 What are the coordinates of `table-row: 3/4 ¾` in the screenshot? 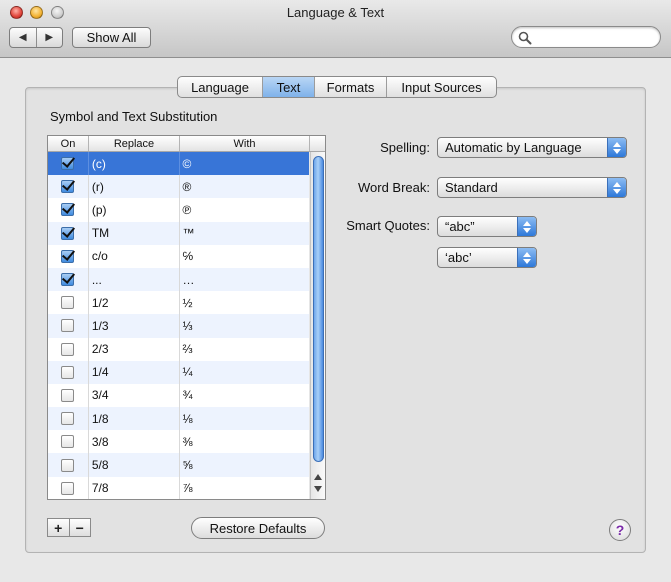 It's located at (179, 395).